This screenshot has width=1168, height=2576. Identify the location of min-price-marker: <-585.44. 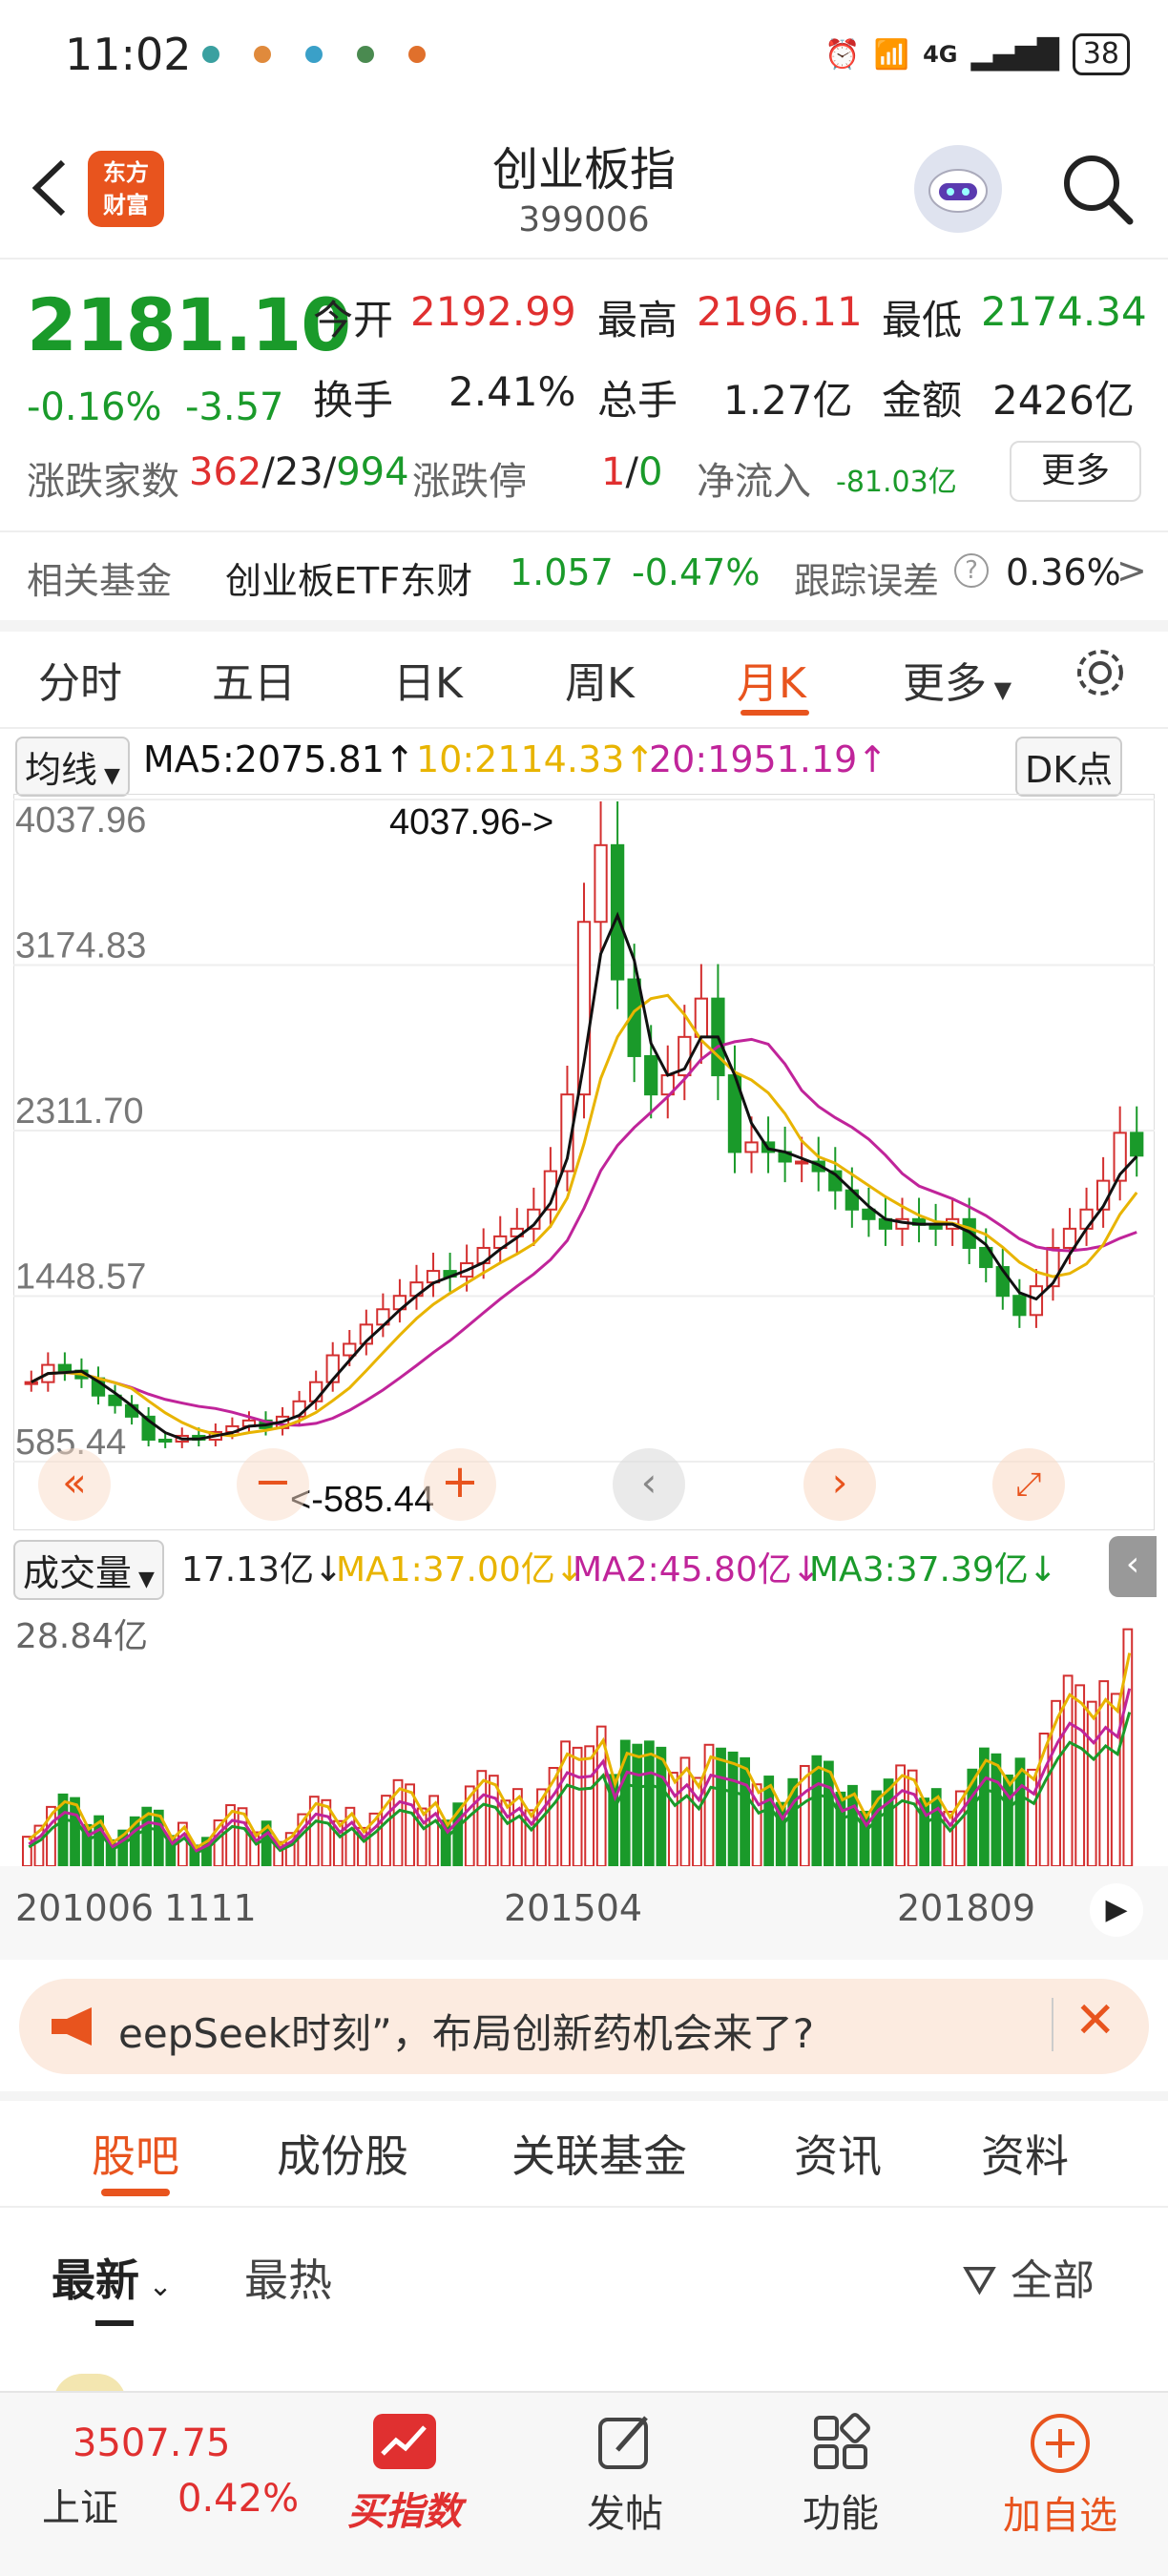
(362, 1500).